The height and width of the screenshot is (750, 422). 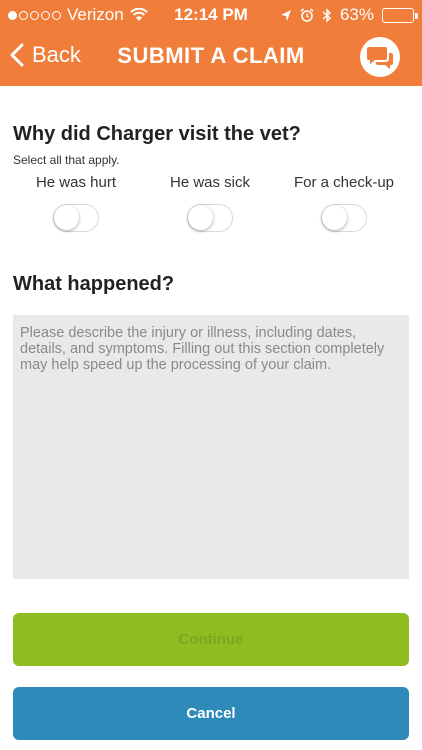 What do you see at coordinates (211, 15) in the screenshot?
I see `status-bar: Verizon 12:14 PM 63%` at bounding box center [211, 15].